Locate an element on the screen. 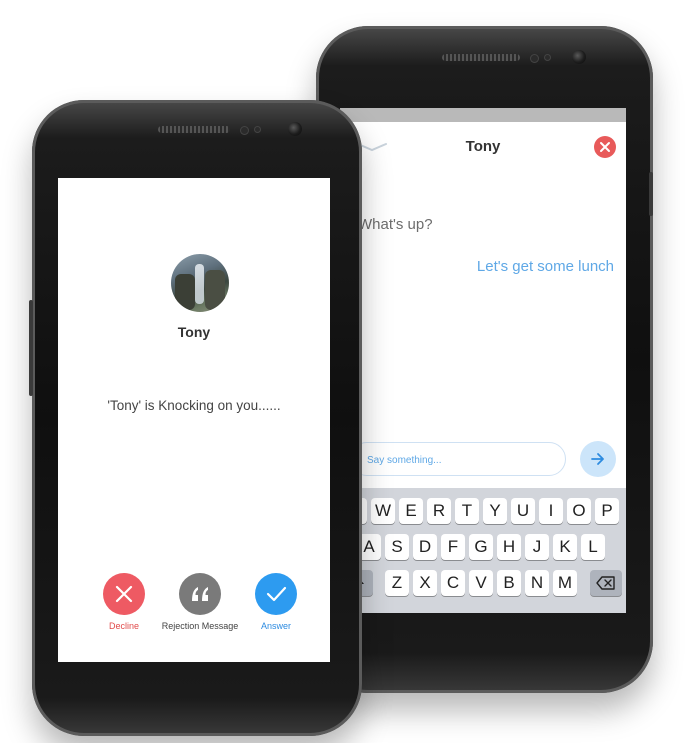 The width and height of the screenshot is (685, 743). close-button is located at coordinates (605, 147).